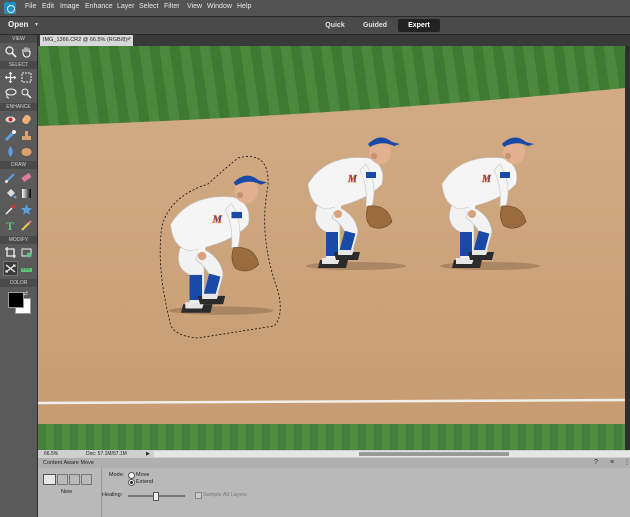 The image size is (630, 517). I want to click on red-eye-tool-icon, so click(10, 119).